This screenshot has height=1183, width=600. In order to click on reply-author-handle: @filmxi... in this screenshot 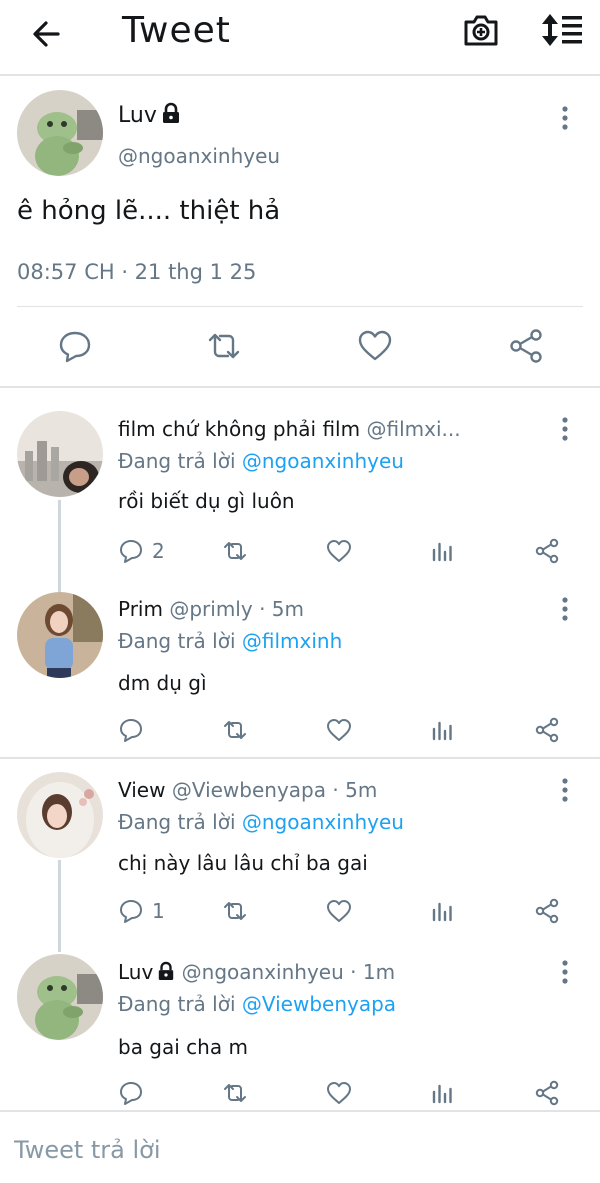, I will do `click(413, 429)`.